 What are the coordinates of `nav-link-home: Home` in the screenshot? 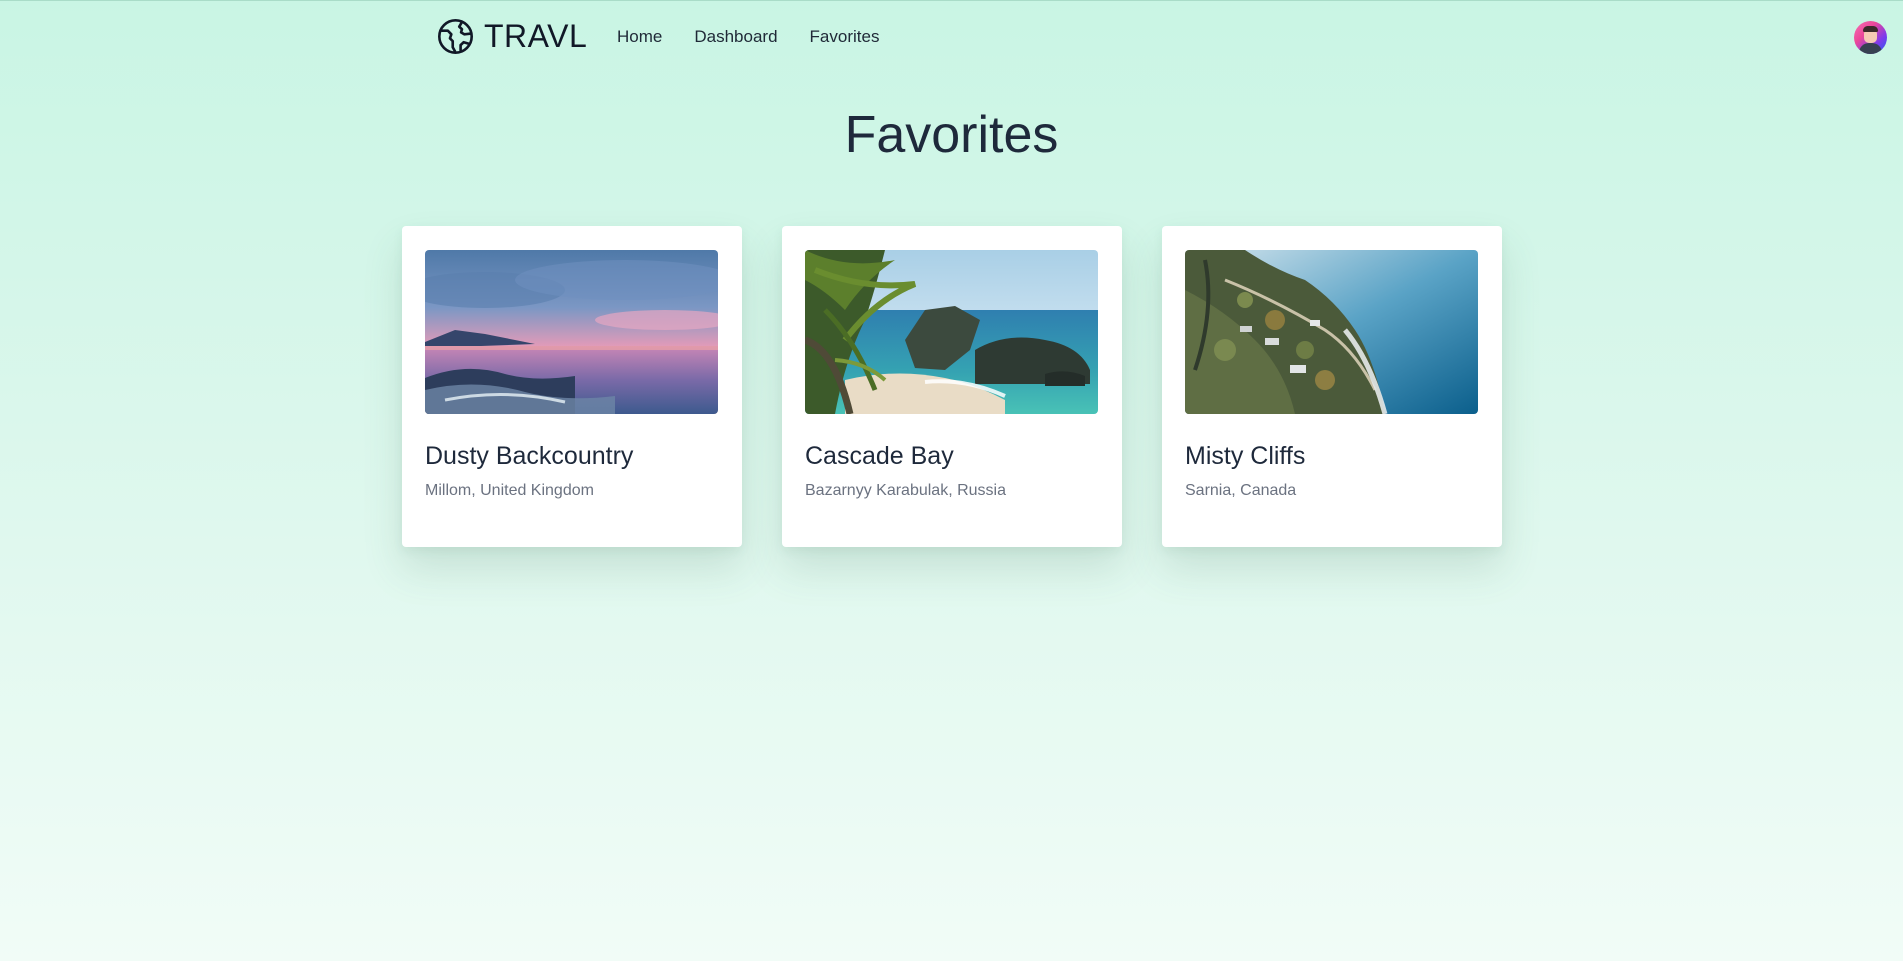 It's located at (639, 37).